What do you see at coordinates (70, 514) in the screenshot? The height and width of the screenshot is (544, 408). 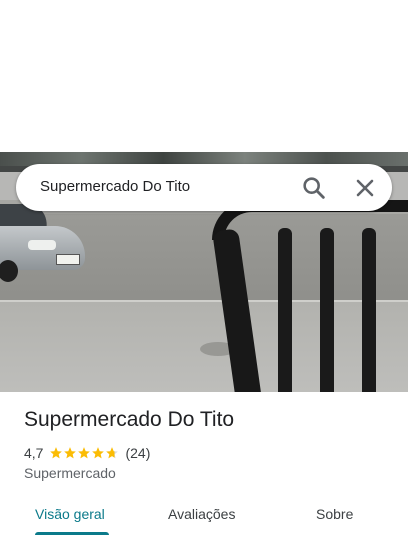 I see `tab-overview: Visão geral` at bounding box center [70, 514].